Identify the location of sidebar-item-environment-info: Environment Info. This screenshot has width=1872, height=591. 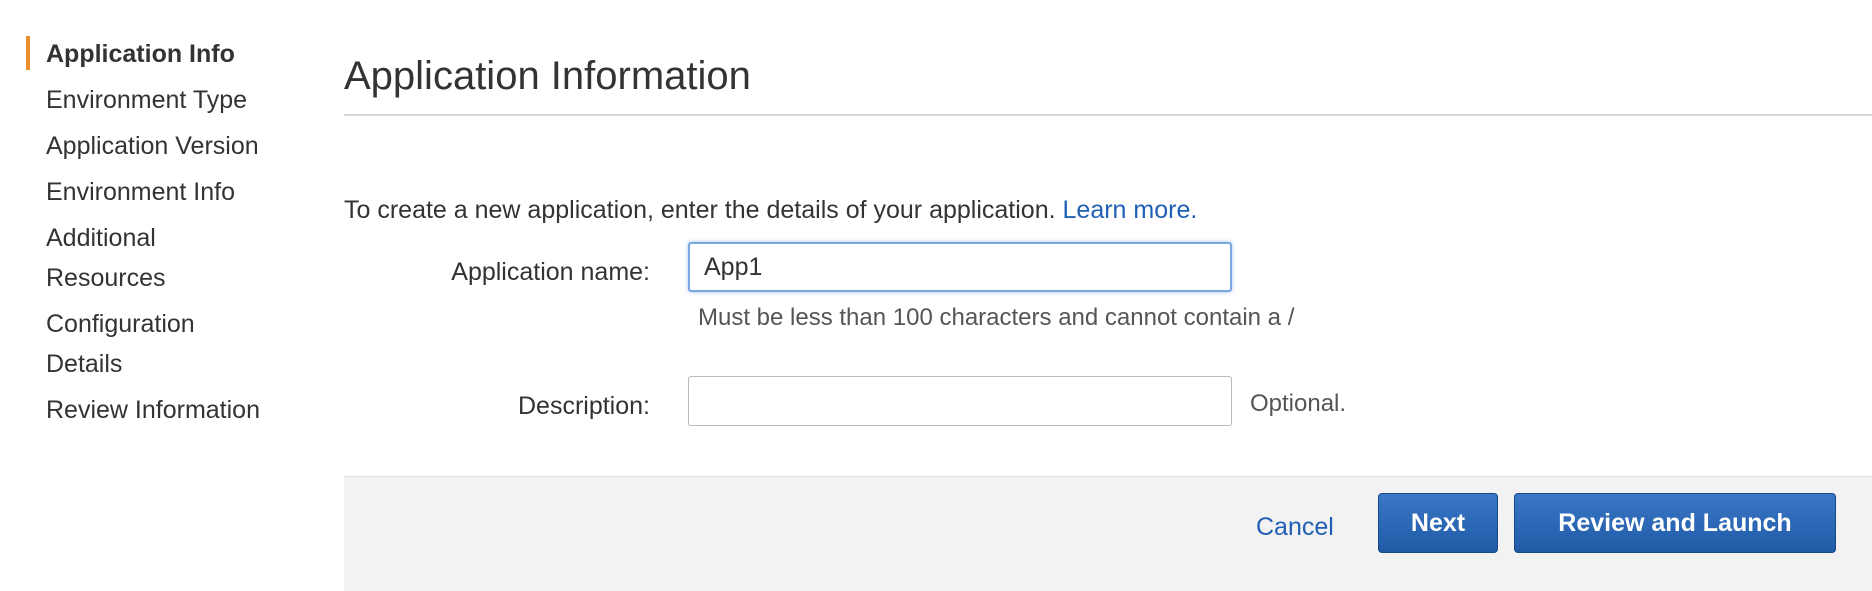
(156, 192).